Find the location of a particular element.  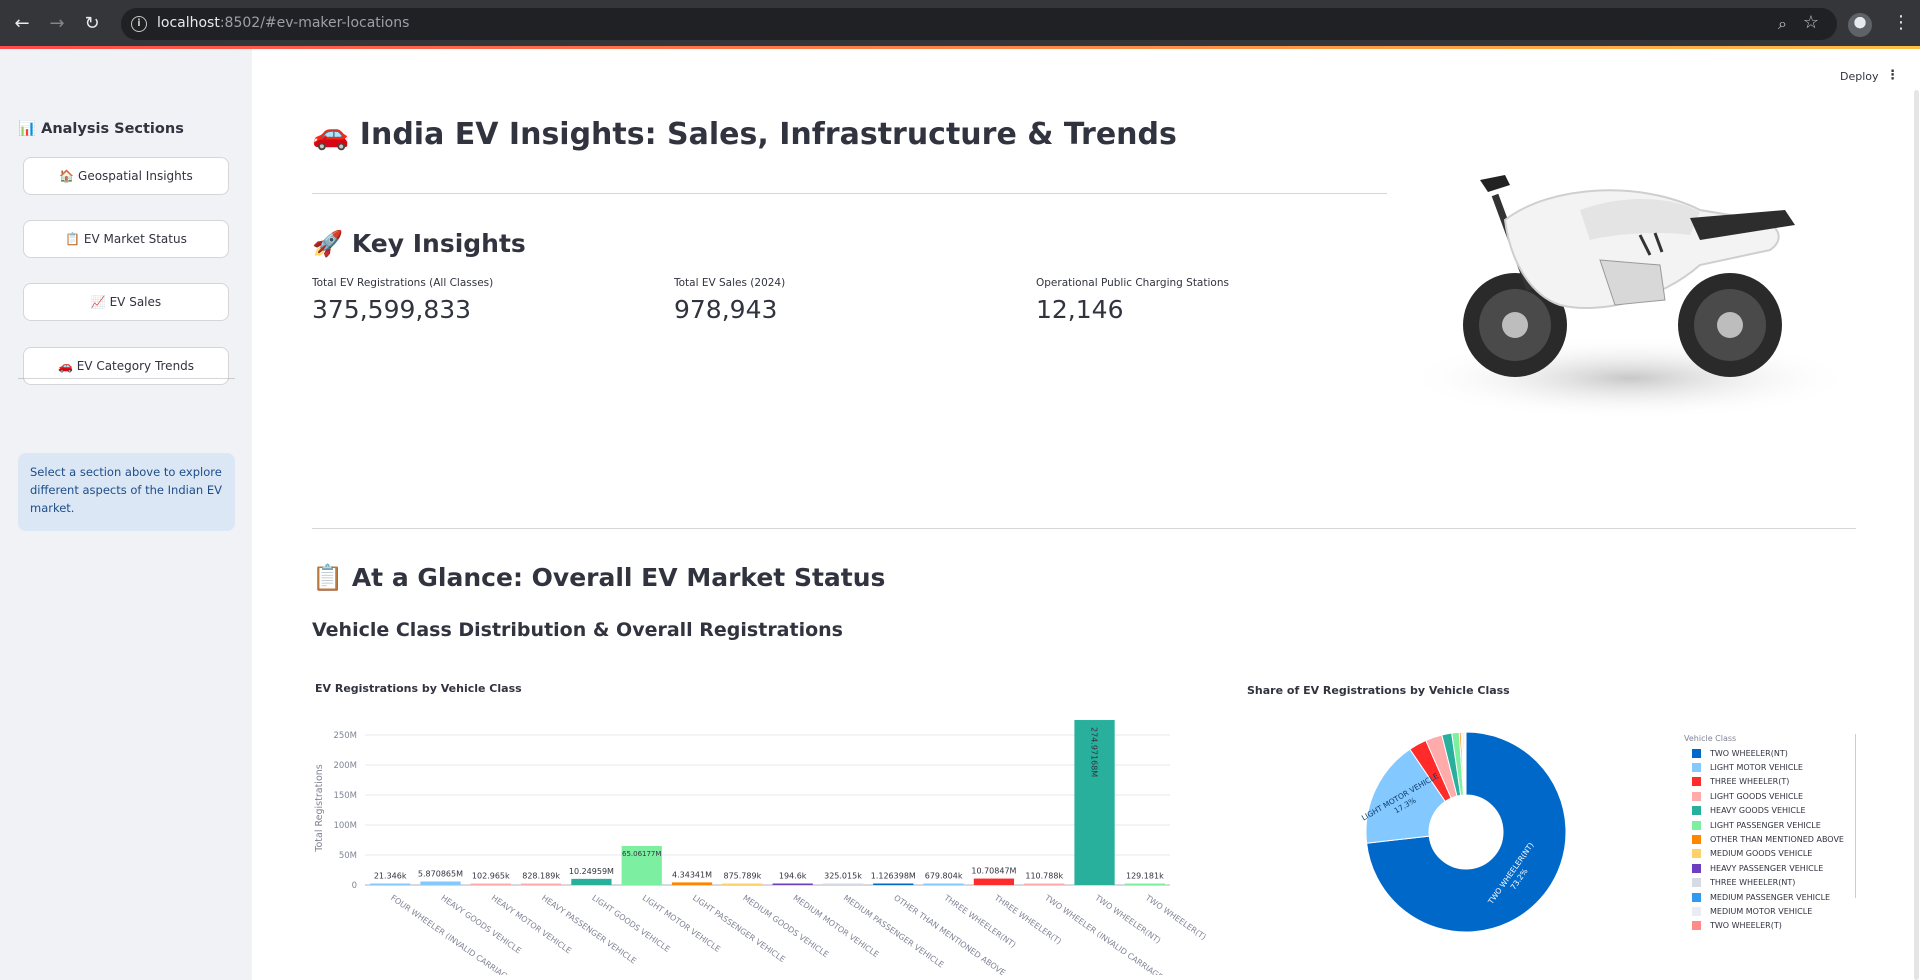

deploy-button: Deploy is located at coordinates (1859, 76).